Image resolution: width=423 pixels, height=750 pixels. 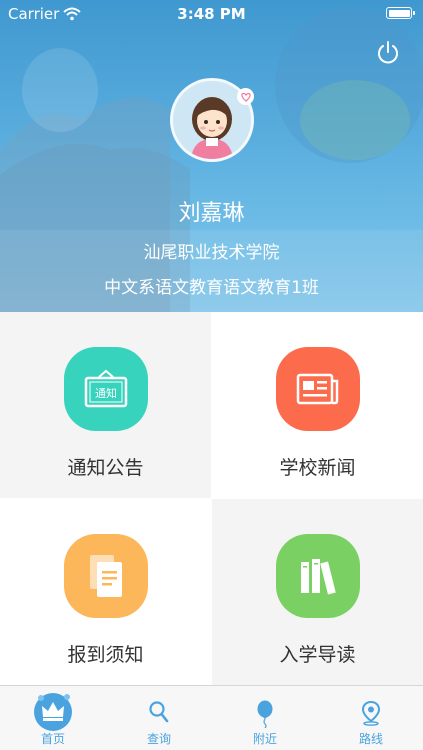 I want to click on tab-route: 路线, so click(x=370, y=718).